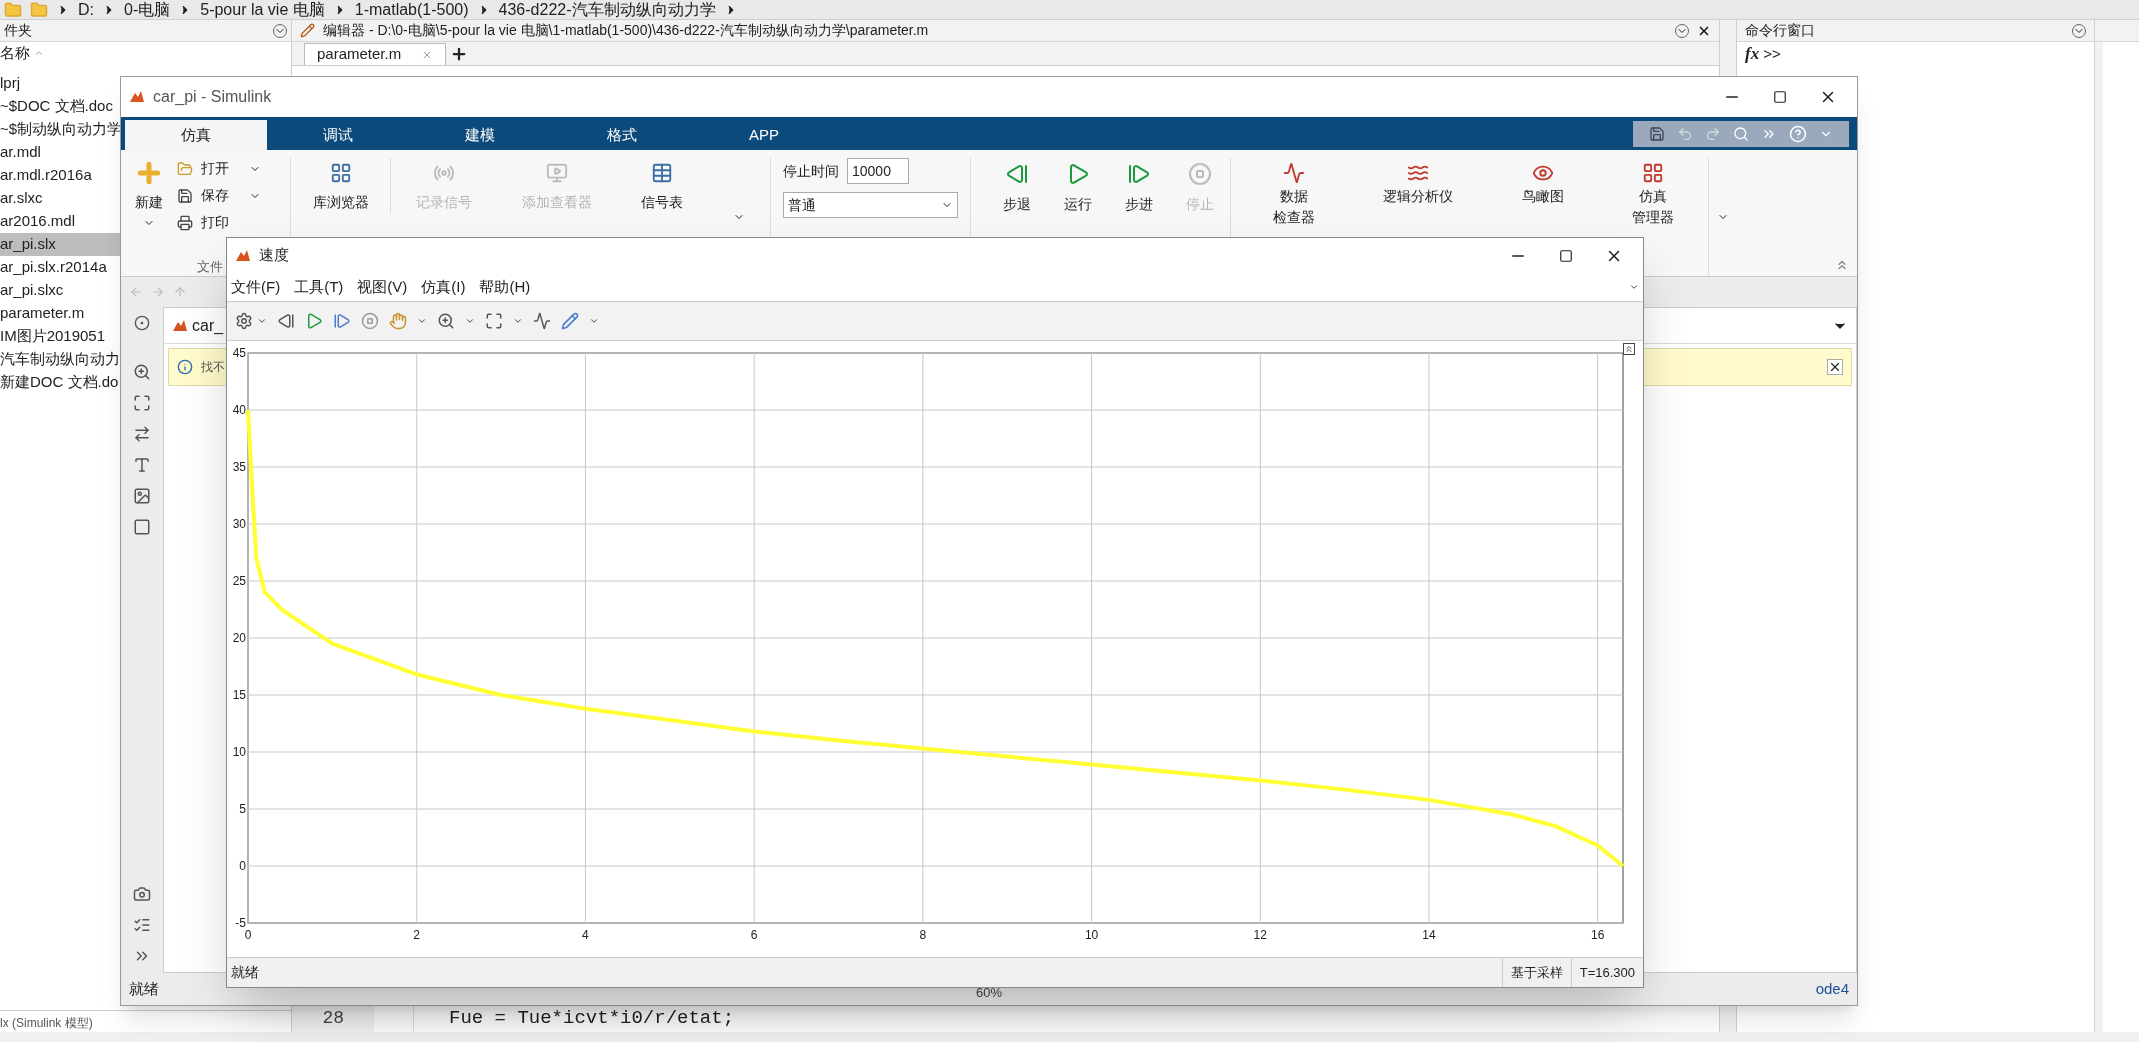  What do you see at coordinates (20, 152) in the screenshot?
I see `file-item: ar.mdl` at bounding box center [20, 152].